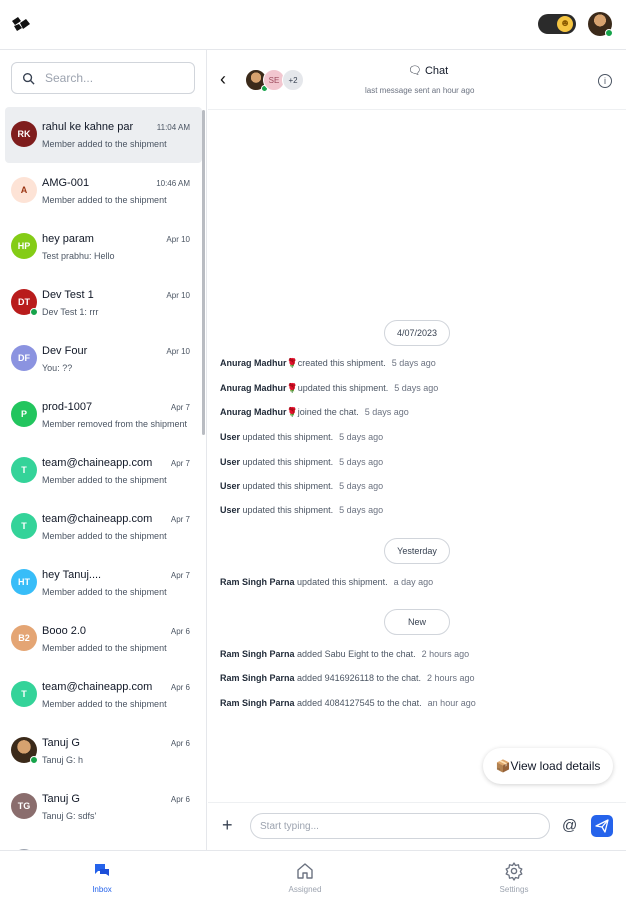  What do you see at coordinates (420, 90) in the screenshot?
I see `chat-subtitle: last message sent an hour ago` at bounding box center [420, 90].